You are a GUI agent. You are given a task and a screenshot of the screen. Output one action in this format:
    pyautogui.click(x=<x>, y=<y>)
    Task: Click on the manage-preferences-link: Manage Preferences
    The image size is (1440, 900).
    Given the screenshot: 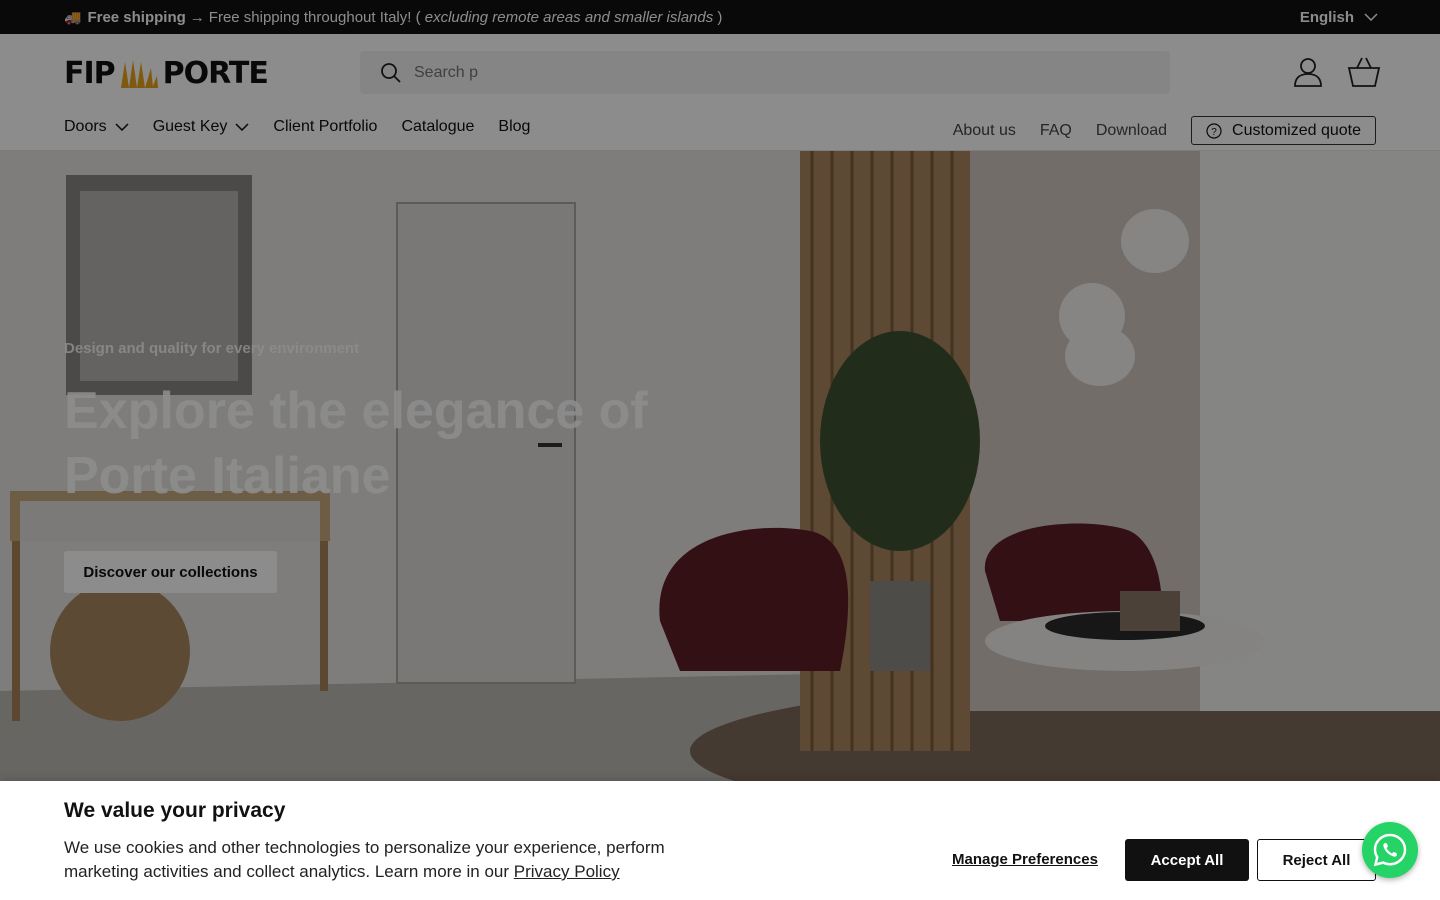 What is the action you would take?
    pyautogui.click(x=1025, y=859)
    